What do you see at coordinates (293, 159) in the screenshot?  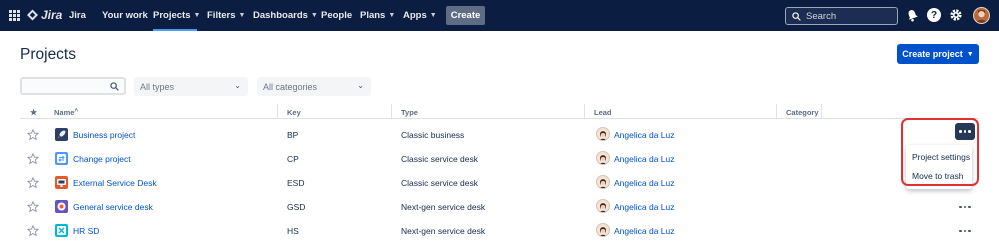 I see `project-key: CP` at bounding box center [293, 159].